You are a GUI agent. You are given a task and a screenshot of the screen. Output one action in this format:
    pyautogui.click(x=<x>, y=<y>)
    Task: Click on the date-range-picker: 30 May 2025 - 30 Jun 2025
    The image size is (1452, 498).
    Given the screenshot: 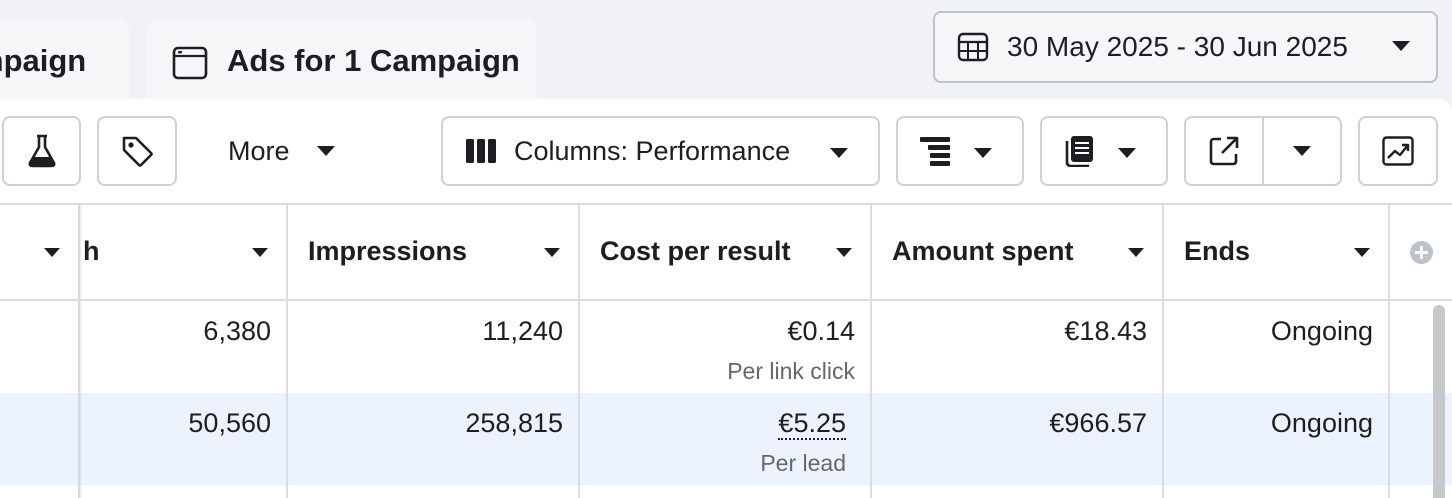 What is the action you would take?
    pyautogui.click(x=1185, y=47)
    